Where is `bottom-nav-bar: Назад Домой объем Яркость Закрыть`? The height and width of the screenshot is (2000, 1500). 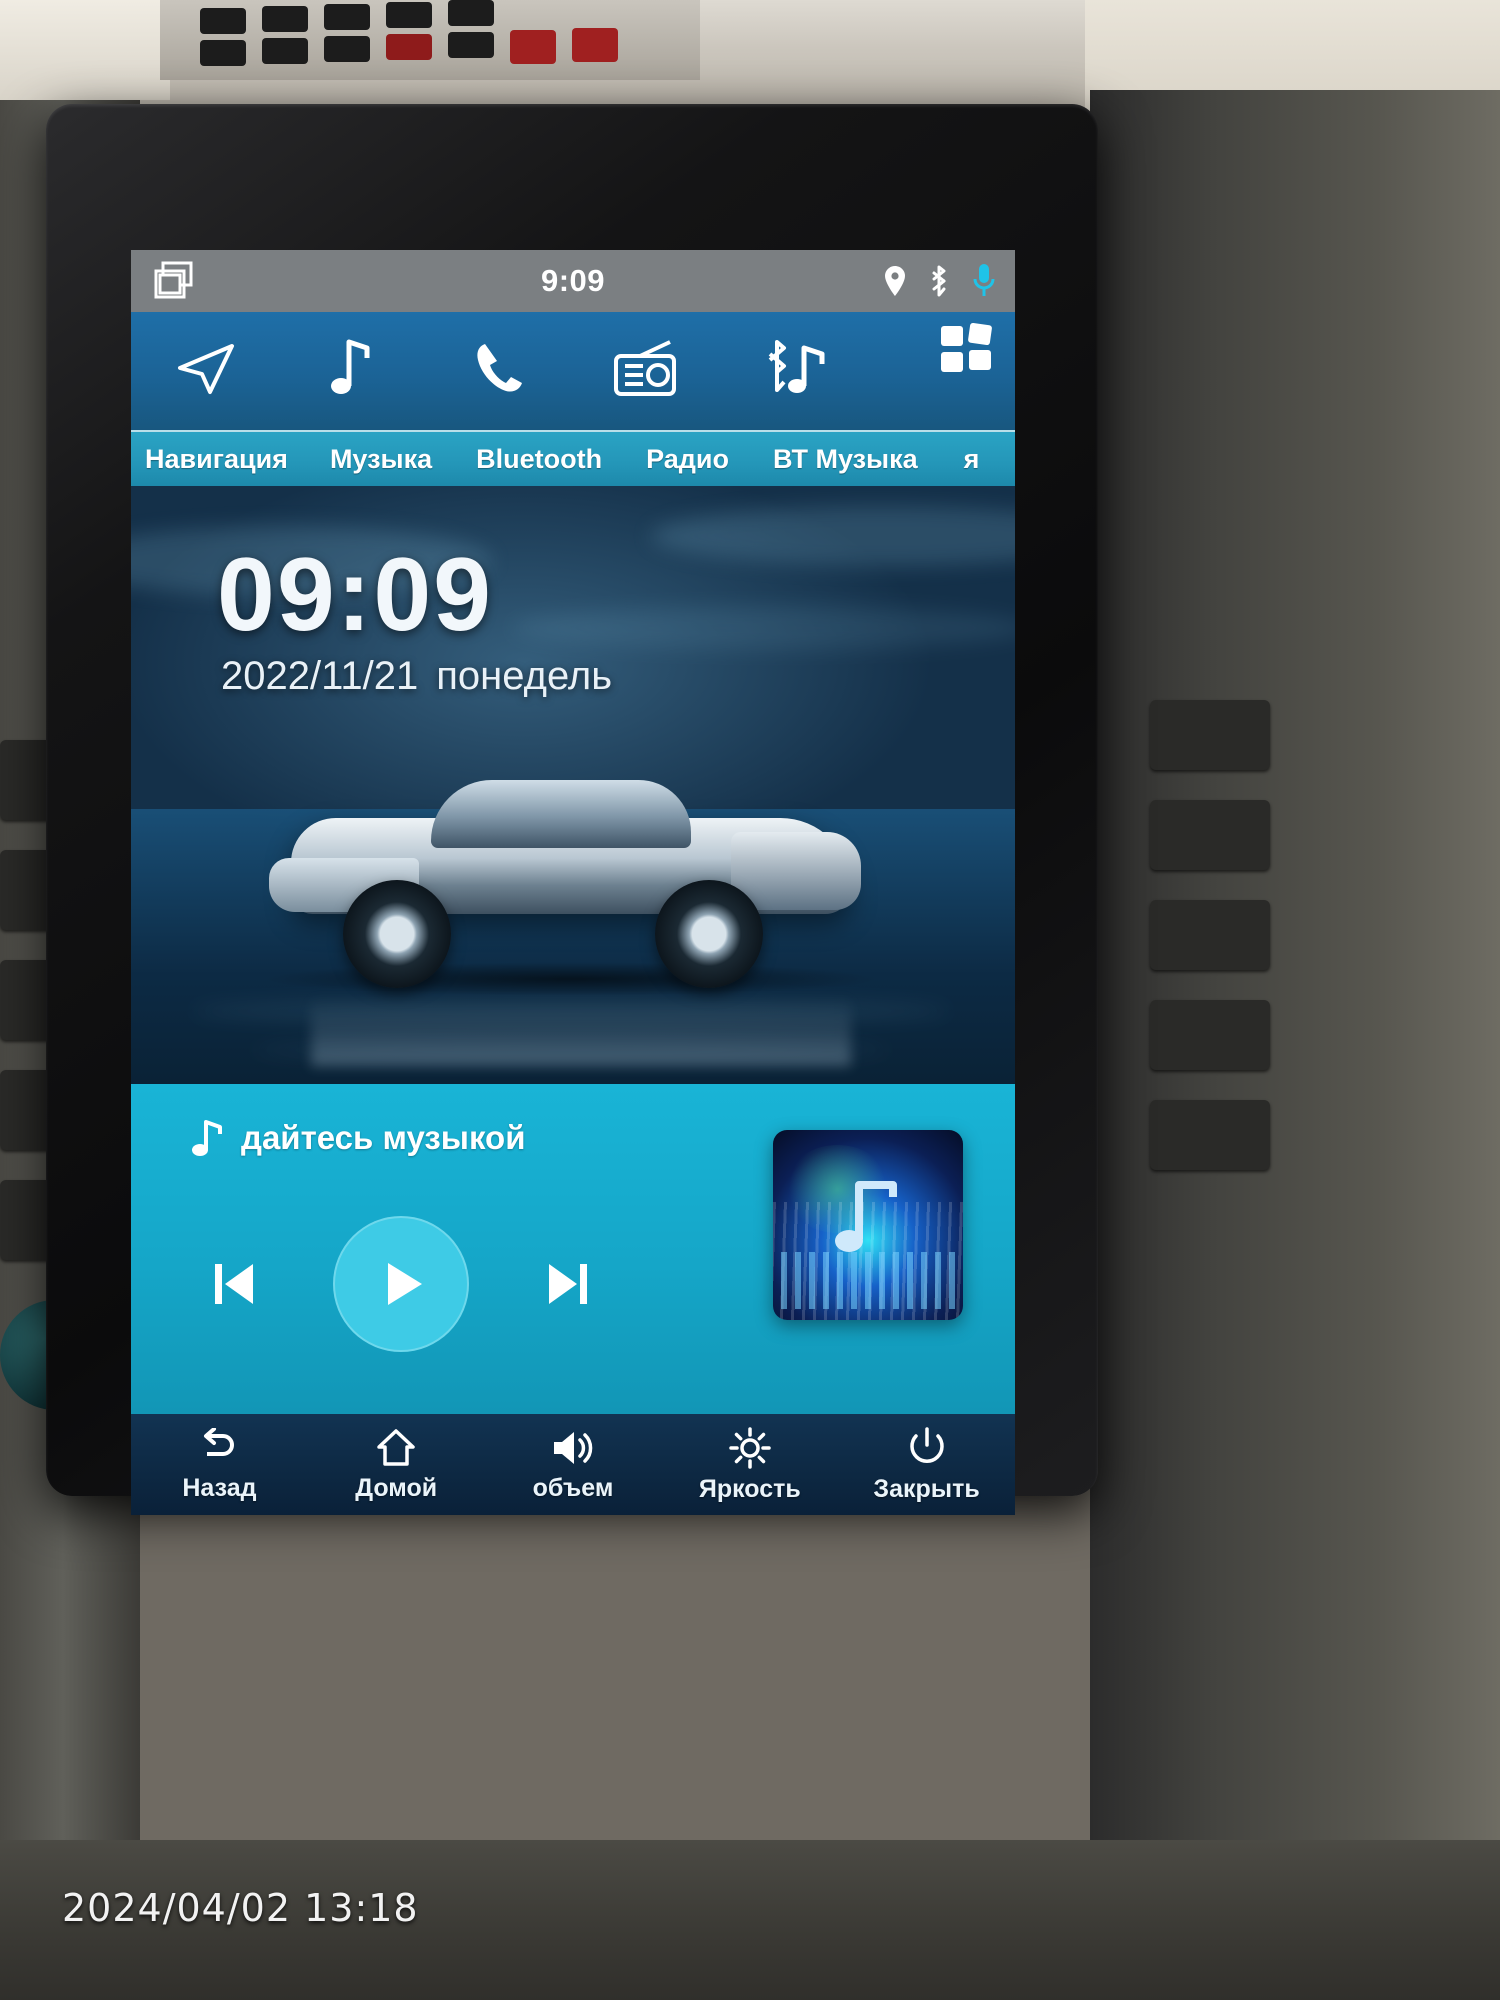
bottom-nav-bar: Назад Домой объем Яркость Закрыть is located at coordinates (573, 1464).